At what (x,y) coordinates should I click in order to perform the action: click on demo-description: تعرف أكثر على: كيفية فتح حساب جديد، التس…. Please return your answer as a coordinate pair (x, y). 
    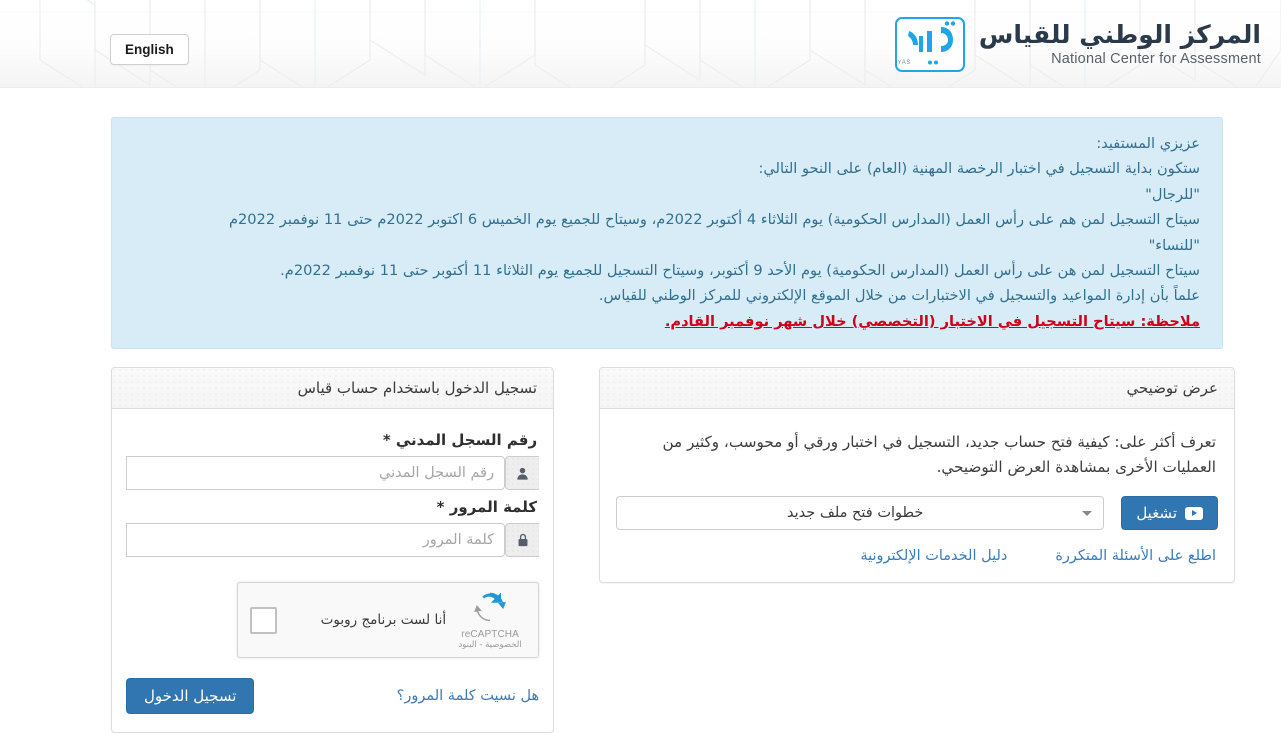
    Looking at the image, I should click on (939, 454).